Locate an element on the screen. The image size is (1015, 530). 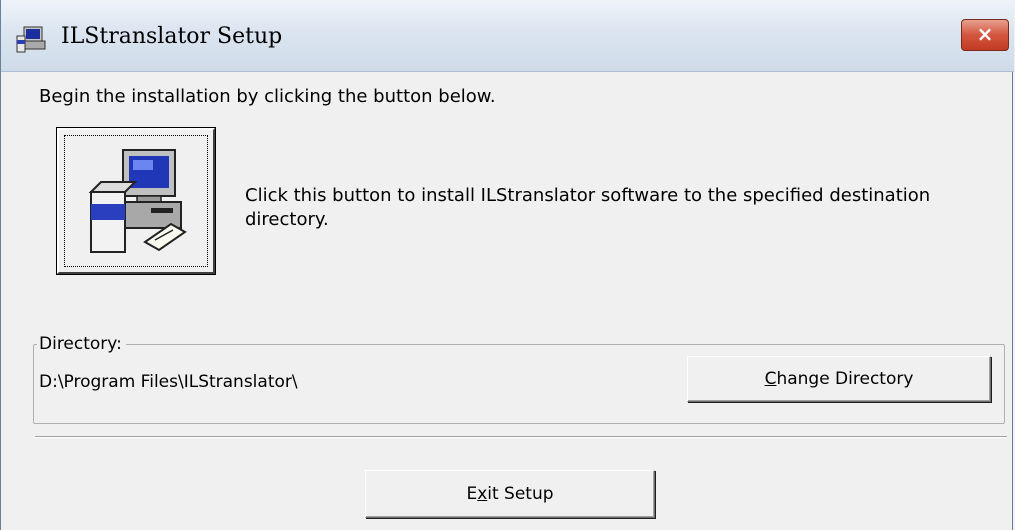
change-directory-button: Change Directory is located at coordinates (839, 379).